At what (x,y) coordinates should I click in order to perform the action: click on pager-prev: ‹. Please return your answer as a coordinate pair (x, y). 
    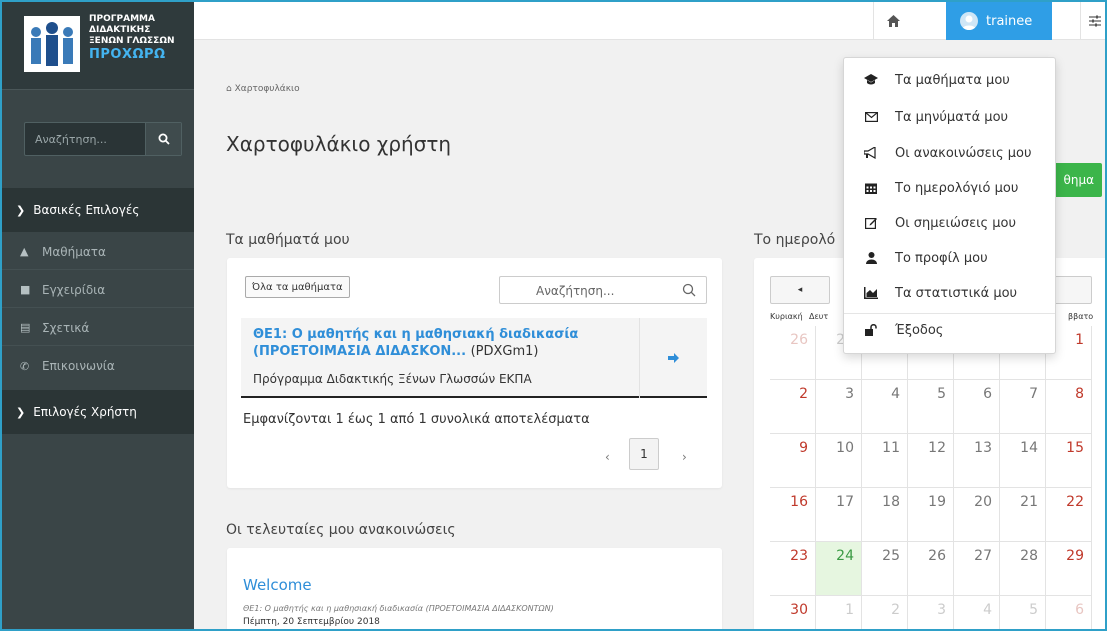
    Looking at the image, I should click on (607, 457).